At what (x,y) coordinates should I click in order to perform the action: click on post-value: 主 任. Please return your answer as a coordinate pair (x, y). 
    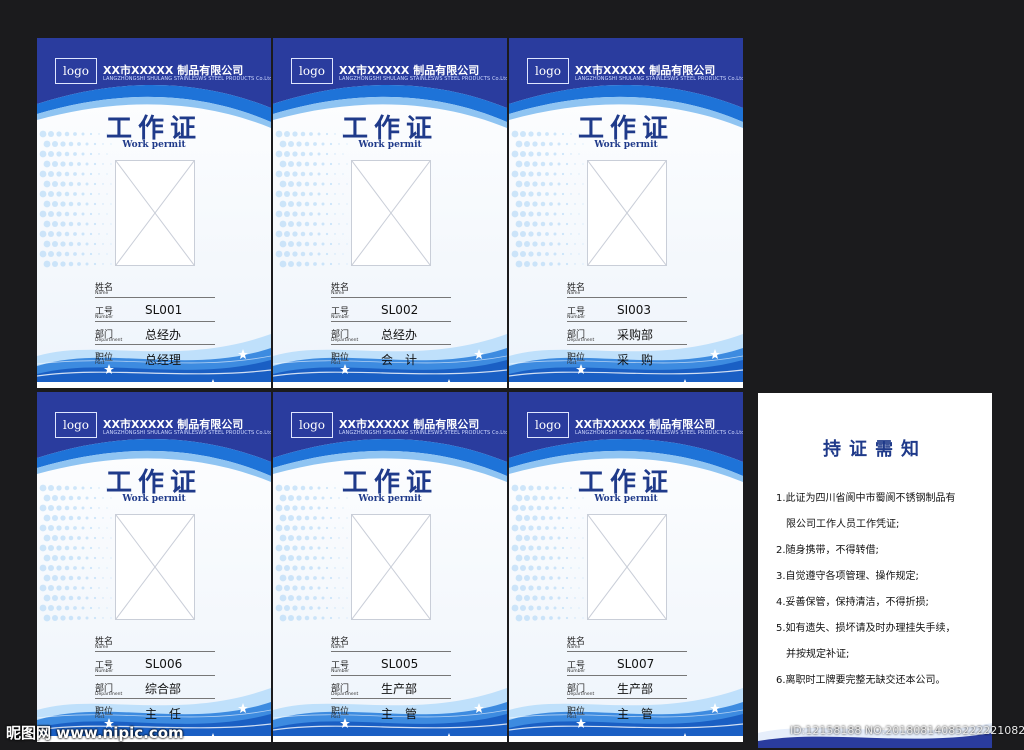
    Looking at the image, I should click on (163, 714).